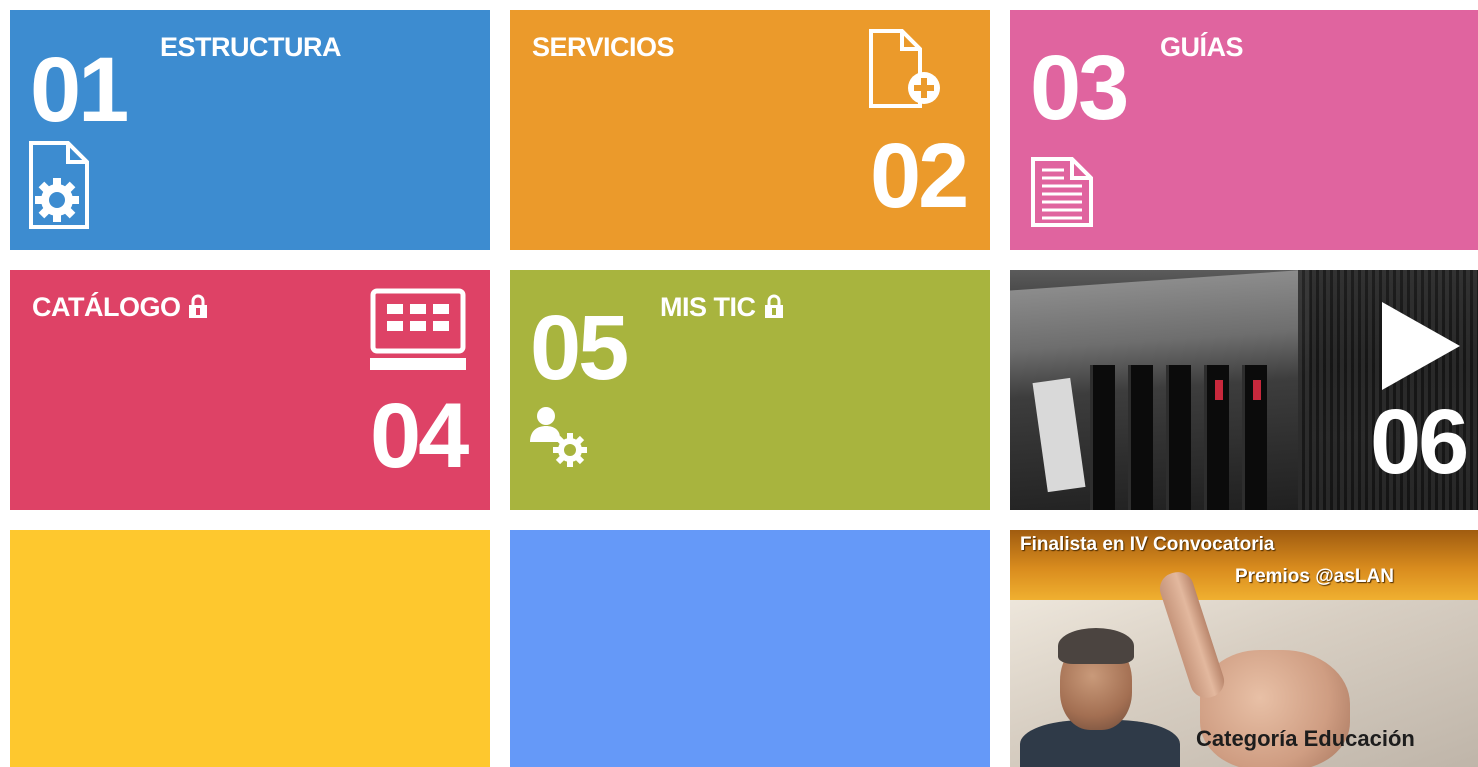 The image size is (1478, 767). What do you see at coordinates (59, 185) in the screenshot?
I see `document-gear-icon` at bounding box center [59, 185].